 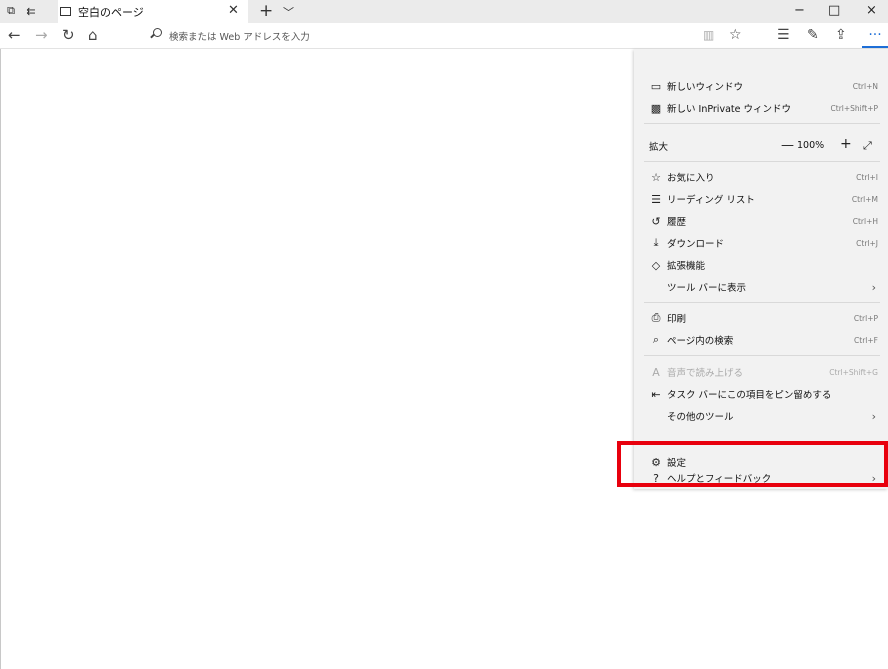 I want to click on tab-blank-page: 空白のページ ✕, so click(x=153, y=11).